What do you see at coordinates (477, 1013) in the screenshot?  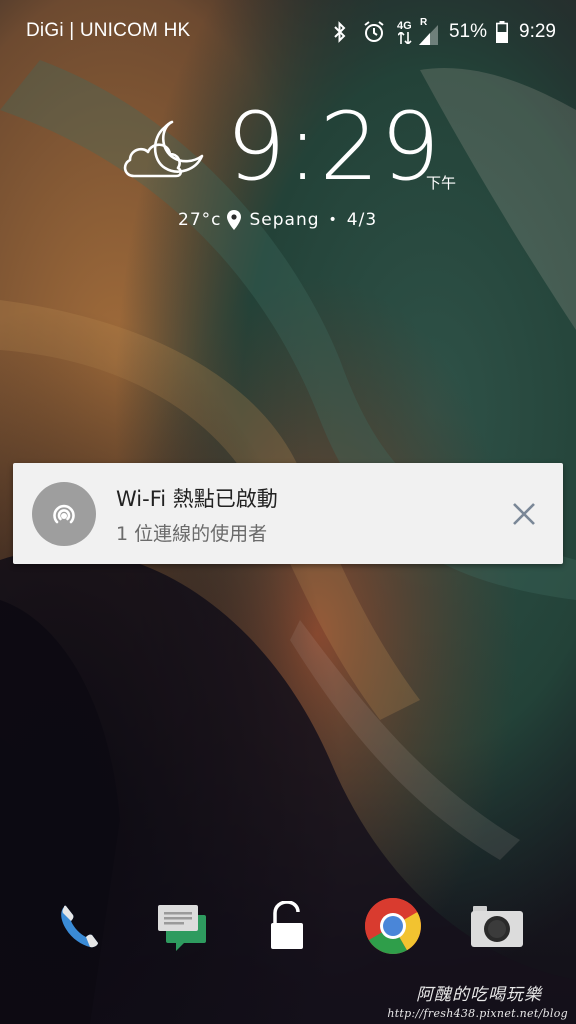 I see `watermark-url: http://fresh438.pixnet.net/blog` at bounding box center [477, 1013].